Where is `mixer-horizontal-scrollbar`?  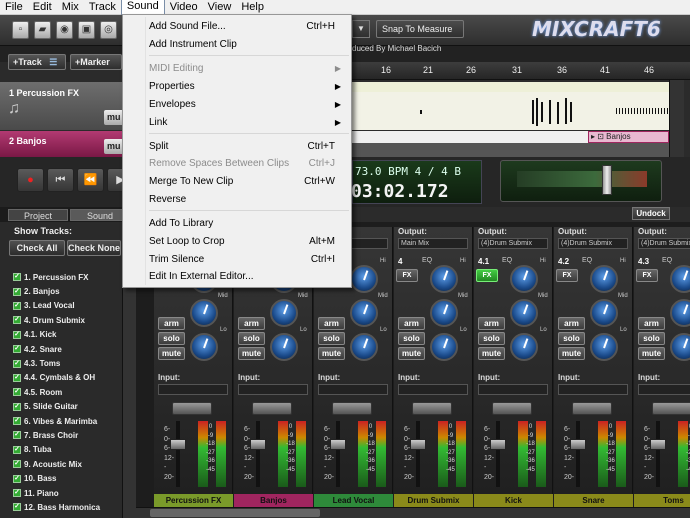 mixer-horizontal-scrollbar is located at coordinates (413, 512).